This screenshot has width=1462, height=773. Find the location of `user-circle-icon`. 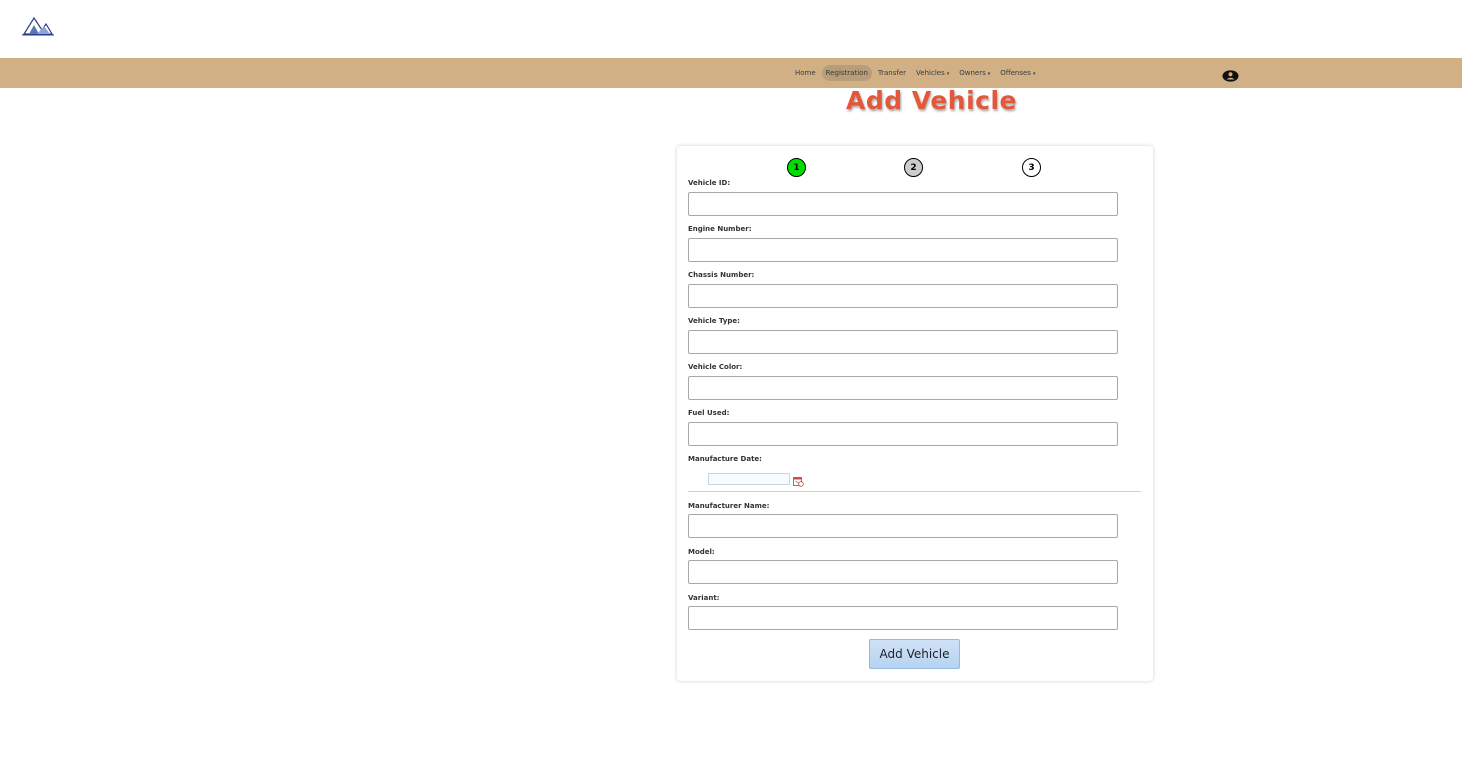

user-circle-icon is located at coordinates (1230, 74).